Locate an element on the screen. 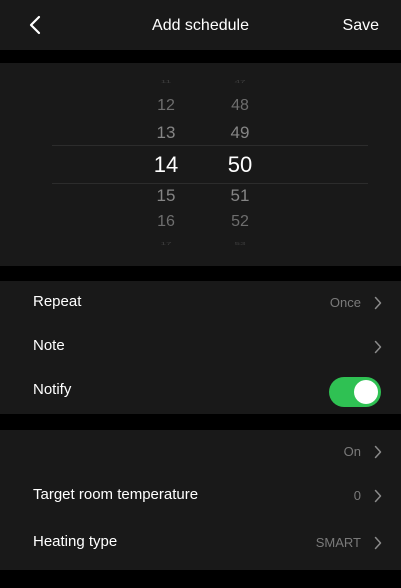 Image resolution: width=401 pixels, height=588 pixels. minute-option: 52 is located at coordinates (240, 222).